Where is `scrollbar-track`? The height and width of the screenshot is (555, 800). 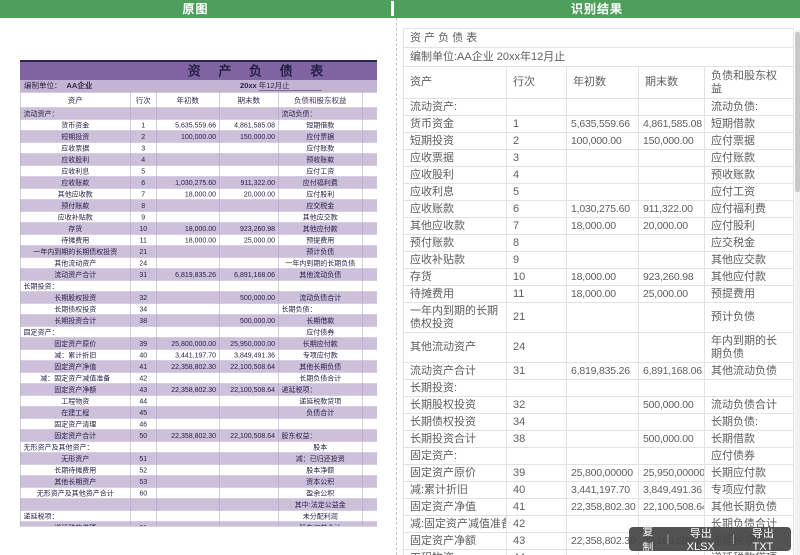
scrollbar-track is located at coordinates (797, 292).